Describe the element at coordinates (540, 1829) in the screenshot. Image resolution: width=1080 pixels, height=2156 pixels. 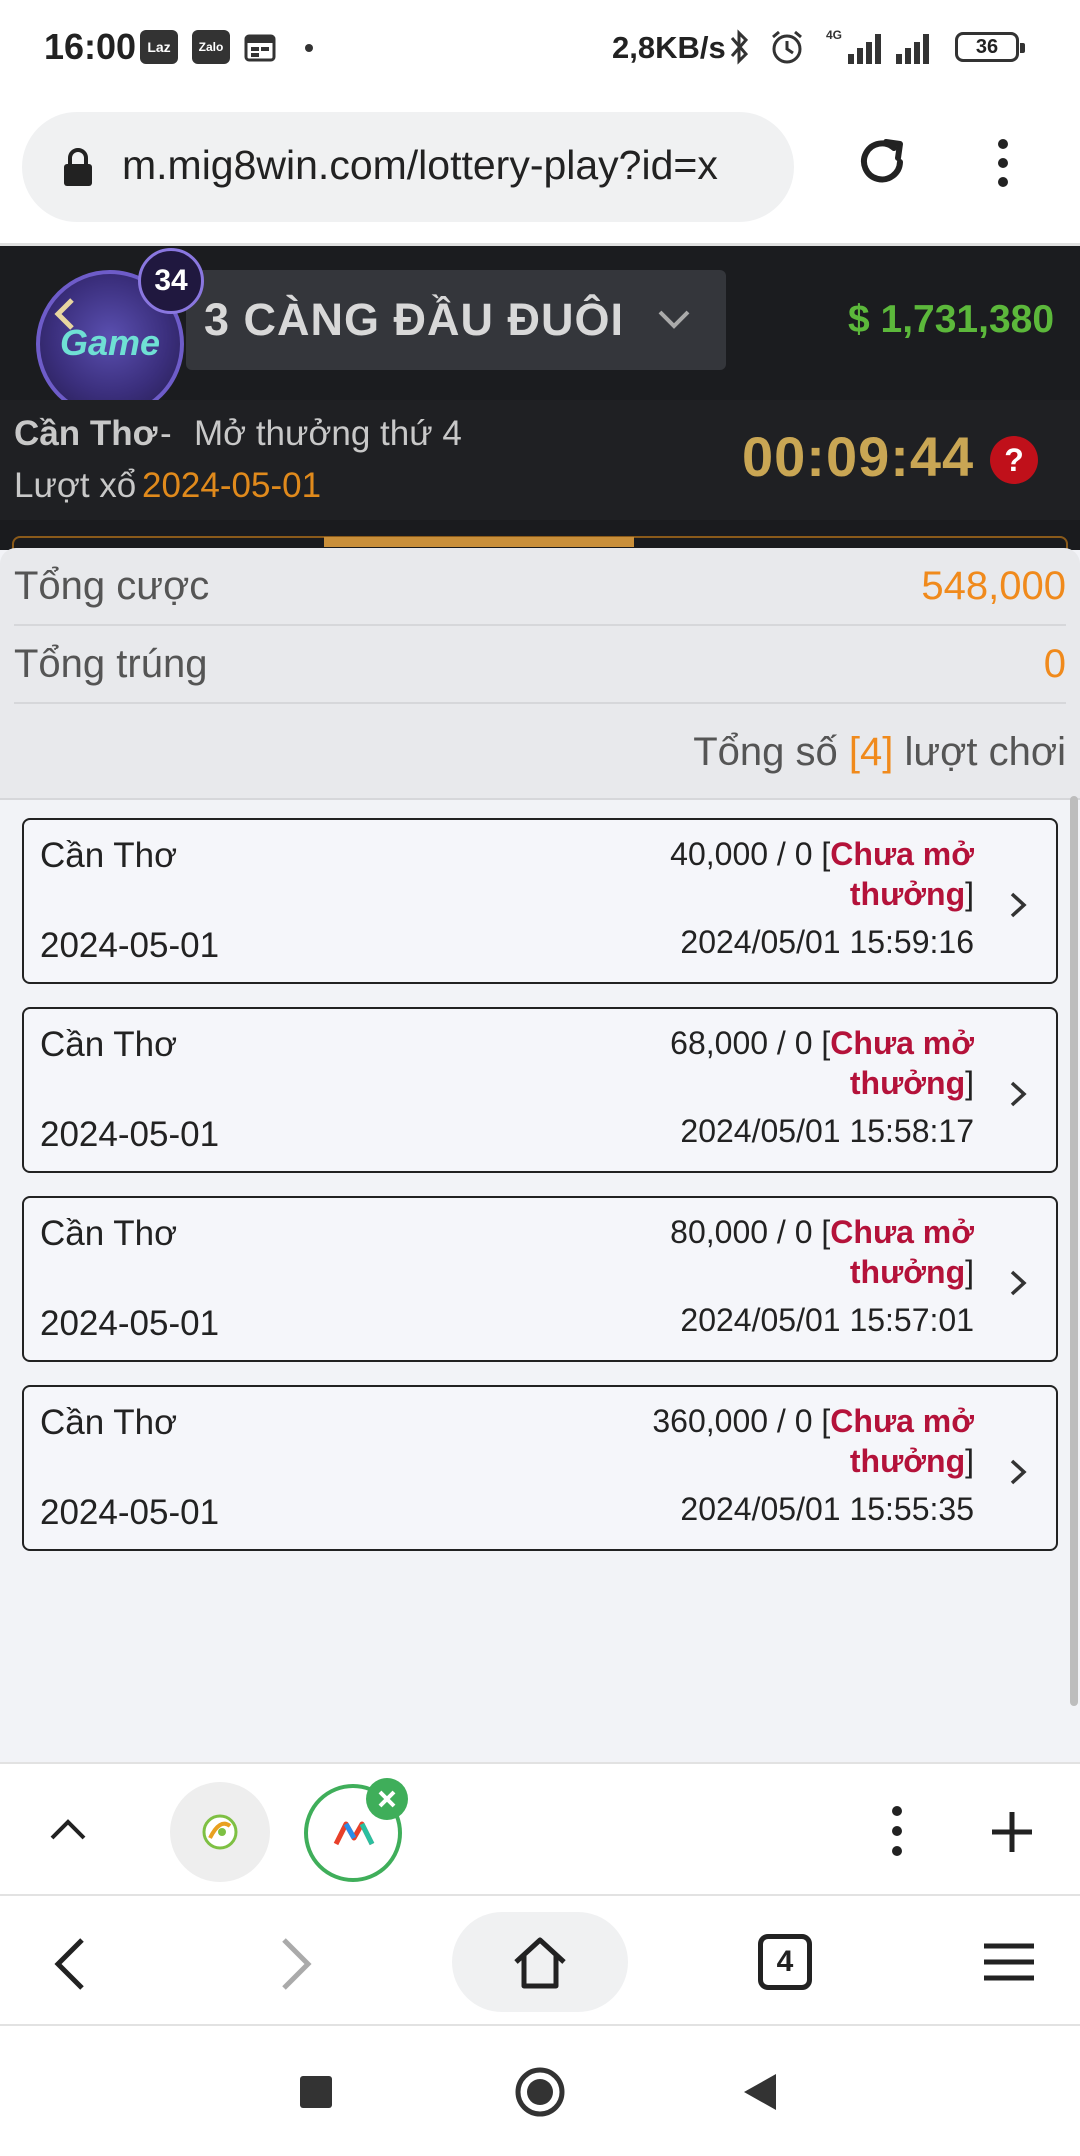
I see `browser-tab-bar` at that location.